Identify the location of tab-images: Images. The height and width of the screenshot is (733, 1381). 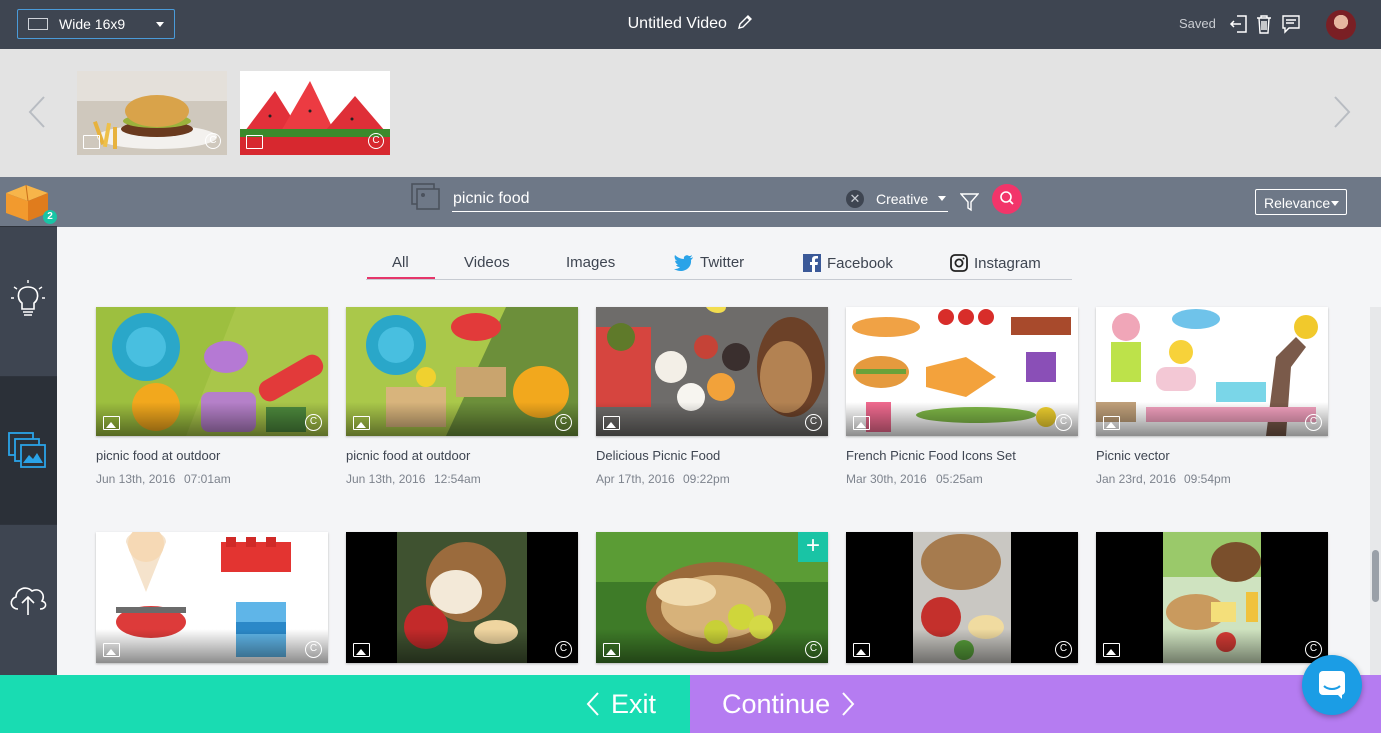
(590, 262).